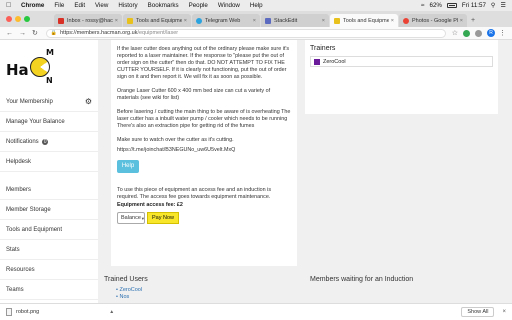  Describe the element at coordinates (401, 61) in the screenshot. I see `trainer-item: ZeroCool` at that location.